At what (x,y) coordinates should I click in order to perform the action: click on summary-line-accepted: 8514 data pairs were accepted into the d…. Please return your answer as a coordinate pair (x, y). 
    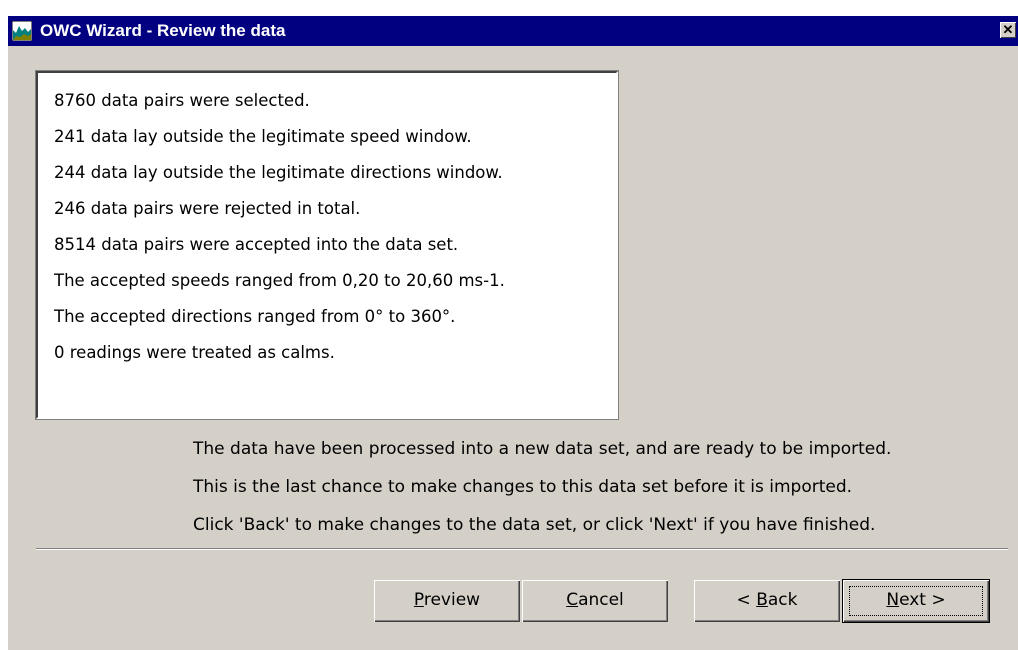
    Looking at the image, I should click on (256, 244).